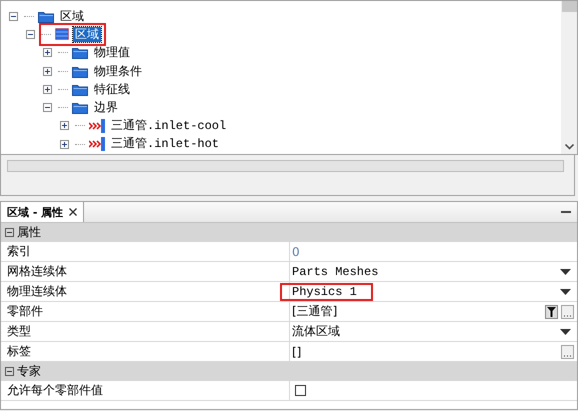  What do you see at coordinates (55, 390) in the screenshot?
I see `property-label: 允许每个零部件值` at bounding box center [55, 390].